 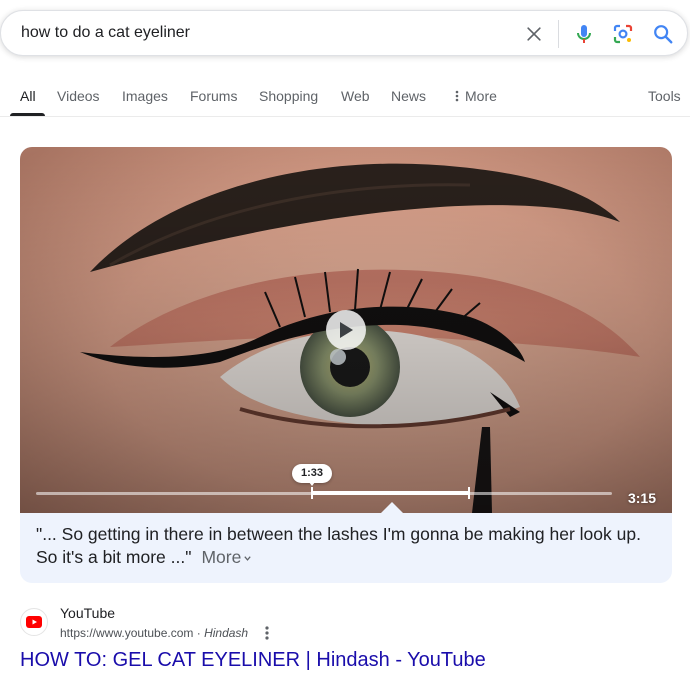 I want to click on tab-images: Images, so click(x=145, y=101).